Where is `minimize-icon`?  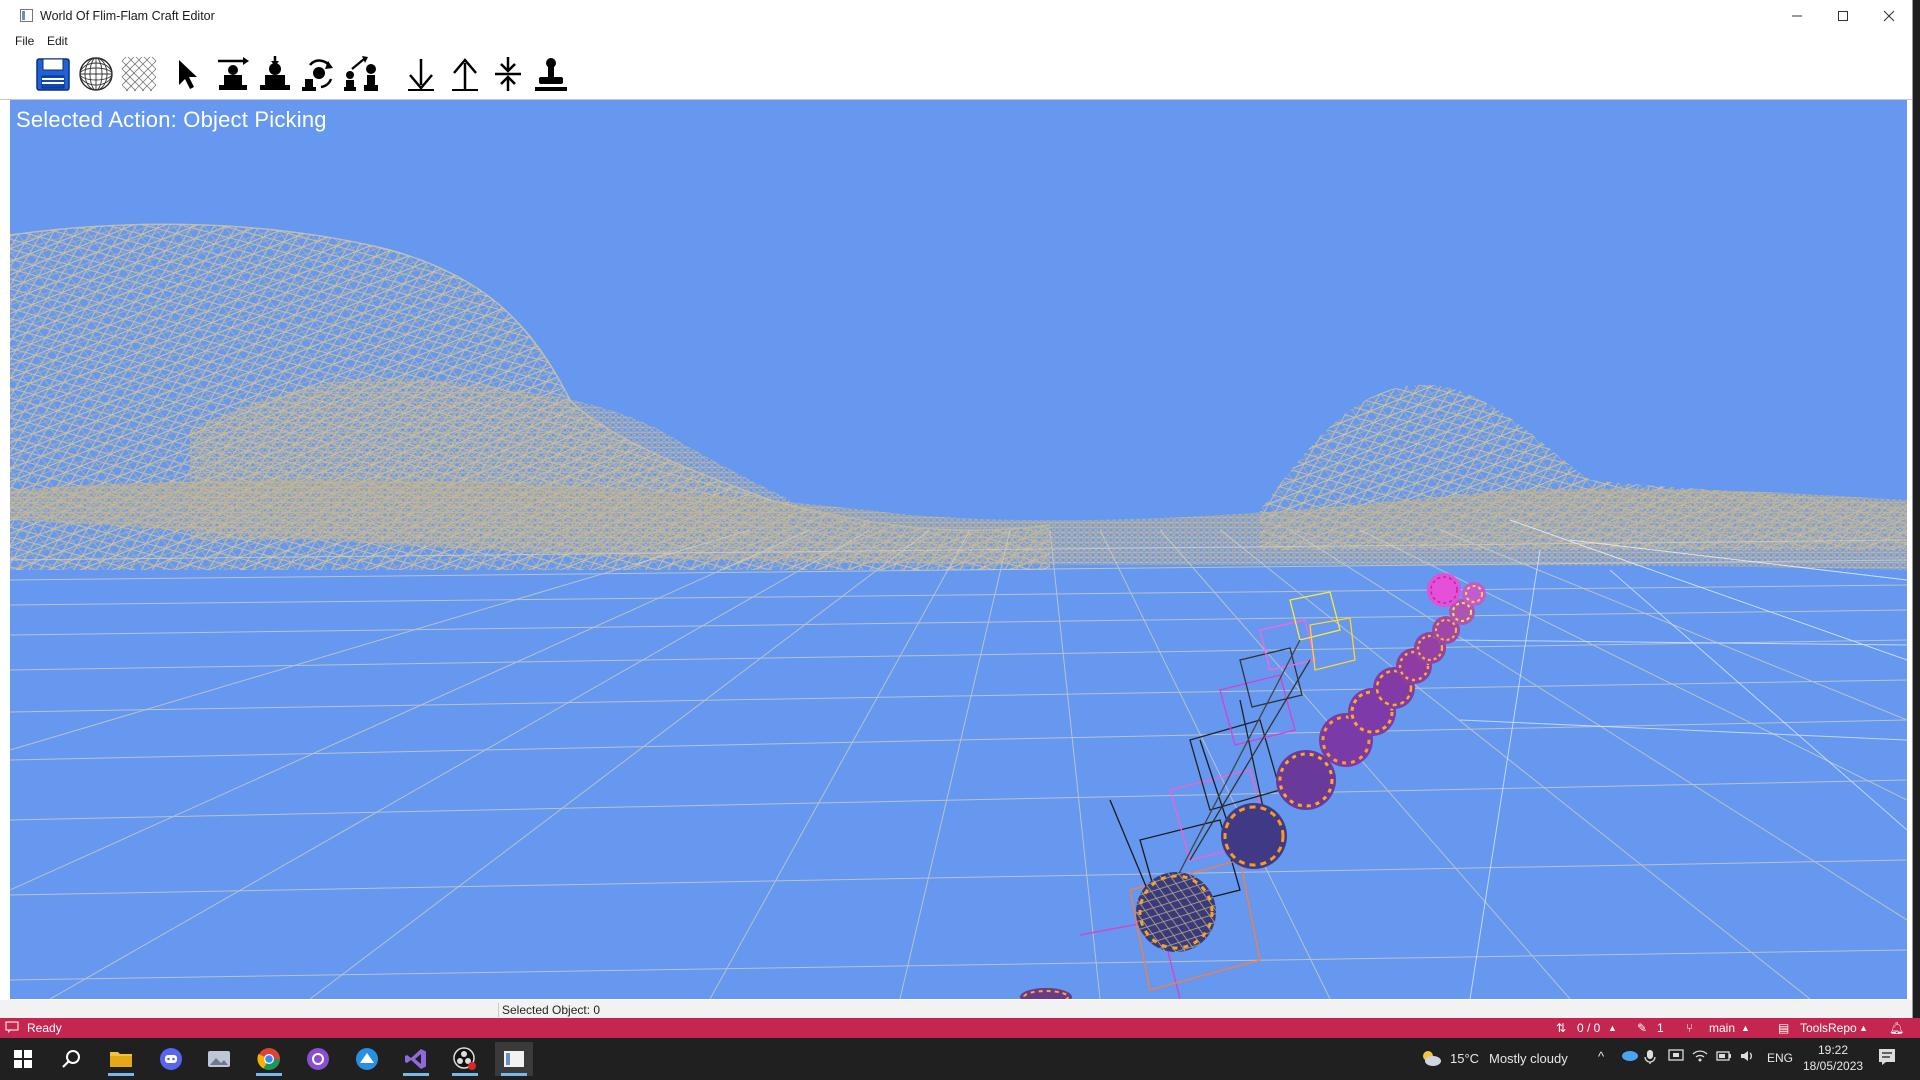 minimize-icon is located at coordinates (1797, 16).